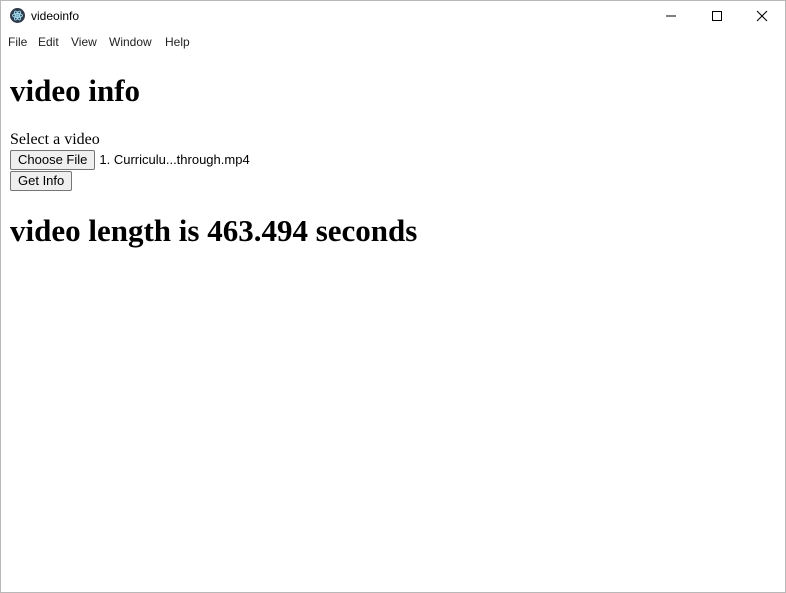 The height and width of the screenshot is (593, 786). What do you see at coordinates (17, 42) in the screenshot?
I see `menu-file: File` at bounding box center [17, 42].